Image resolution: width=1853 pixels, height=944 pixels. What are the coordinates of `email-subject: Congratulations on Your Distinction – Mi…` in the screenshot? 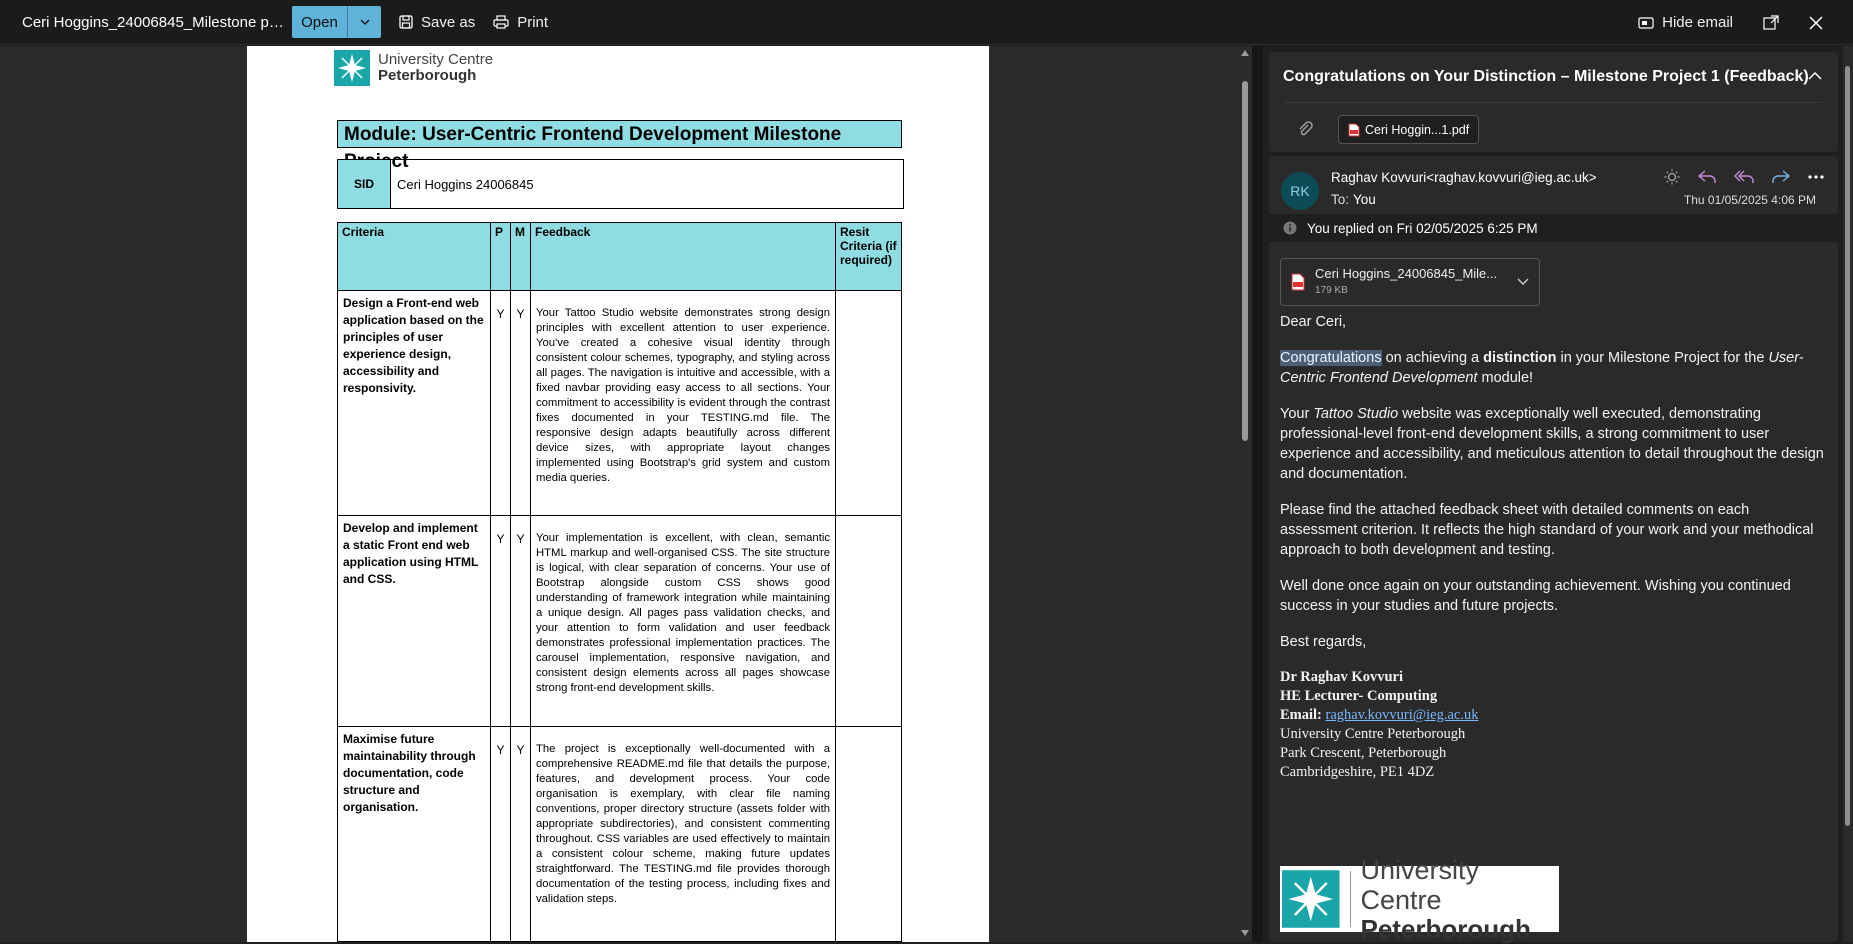 It's located at (1546, 76).